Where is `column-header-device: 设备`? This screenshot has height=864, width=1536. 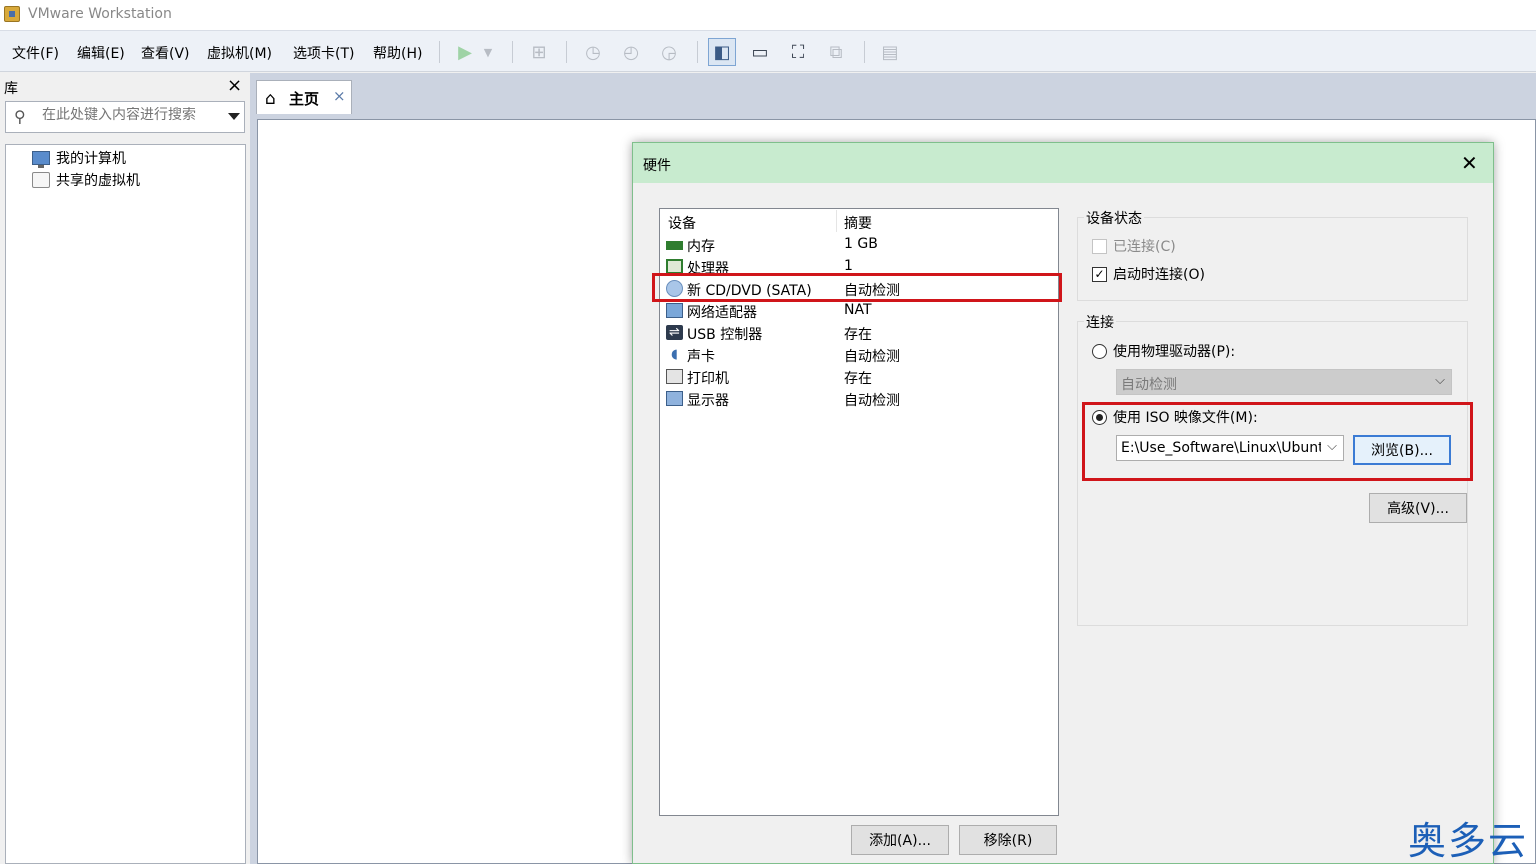
column-header-device: 设备 is located at coordinates (682, 223).